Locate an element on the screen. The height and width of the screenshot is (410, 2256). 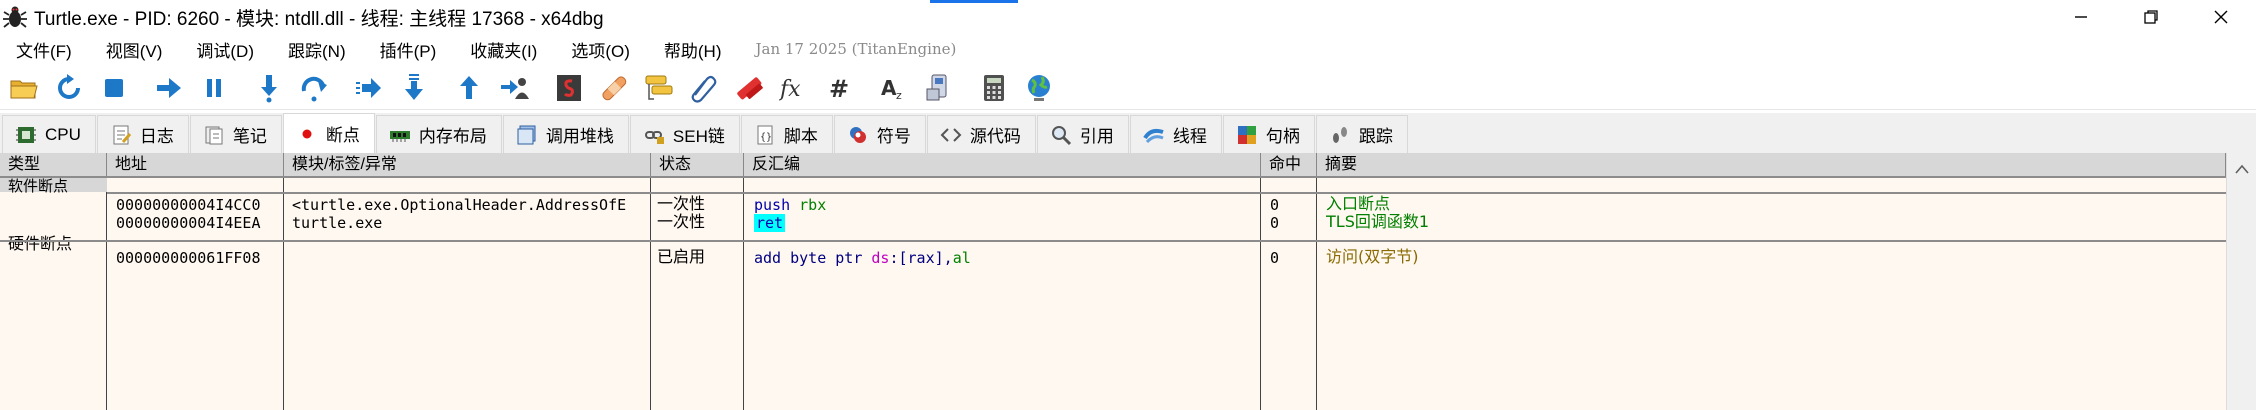
tab-log: 日志 is located at coordinates (142, 134).